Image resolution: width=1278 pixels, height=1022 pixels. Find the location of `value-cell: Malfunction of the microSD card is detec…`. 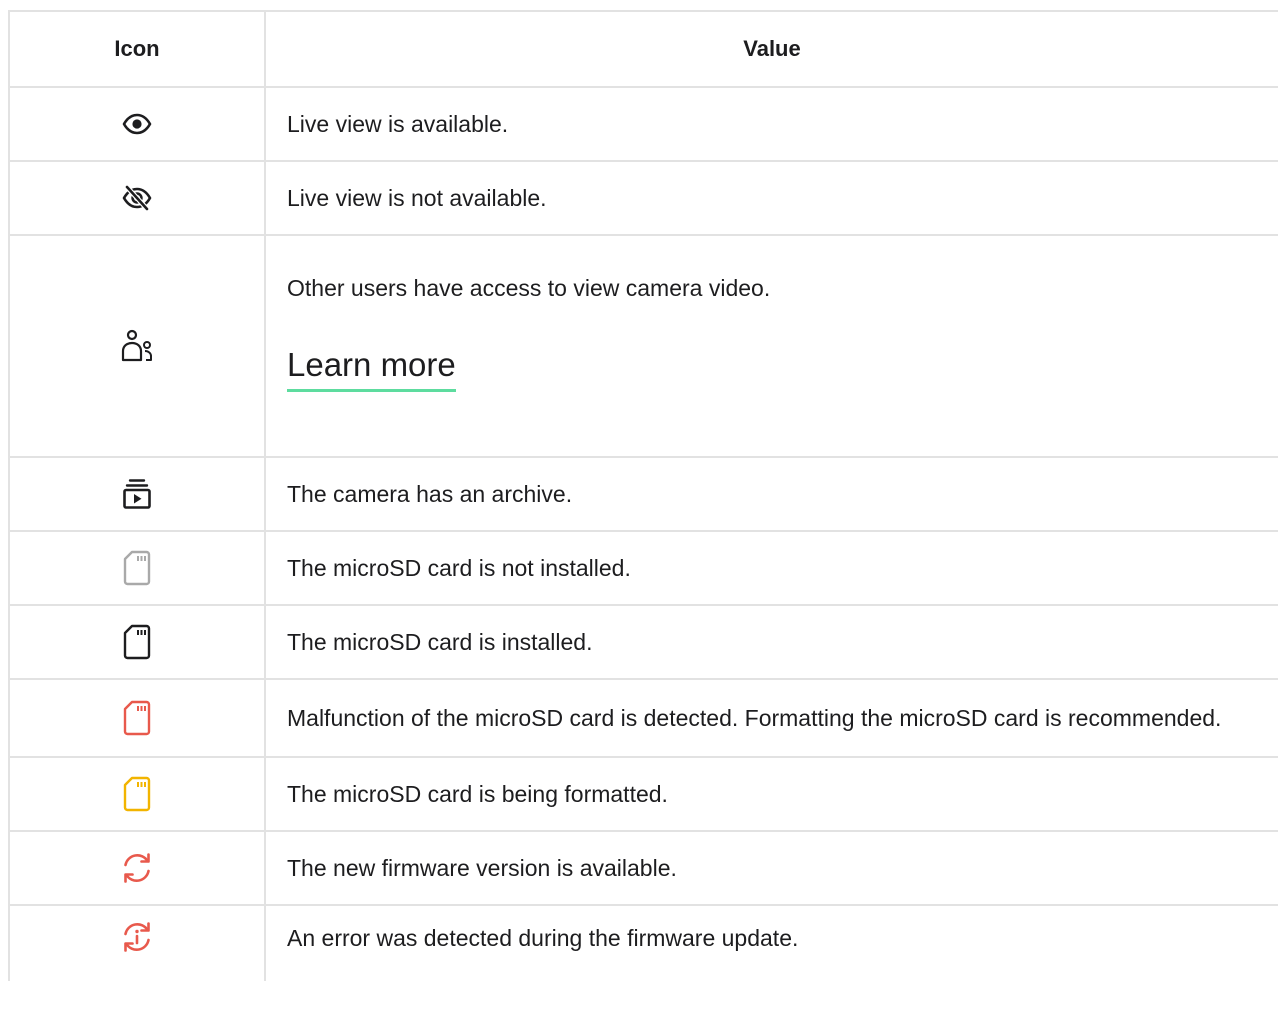

value-cell: Malfunction of the microSD card is detec… is located at coordinates (771, 718).